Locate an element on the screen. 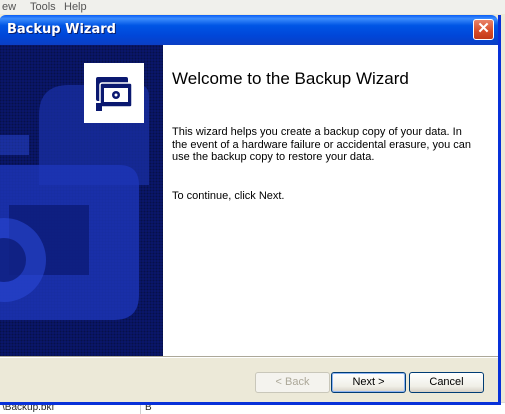 The height and width of the screenshot is (414, 505). background-menubar: ew Tools Help is located at coordinates (252, 7).